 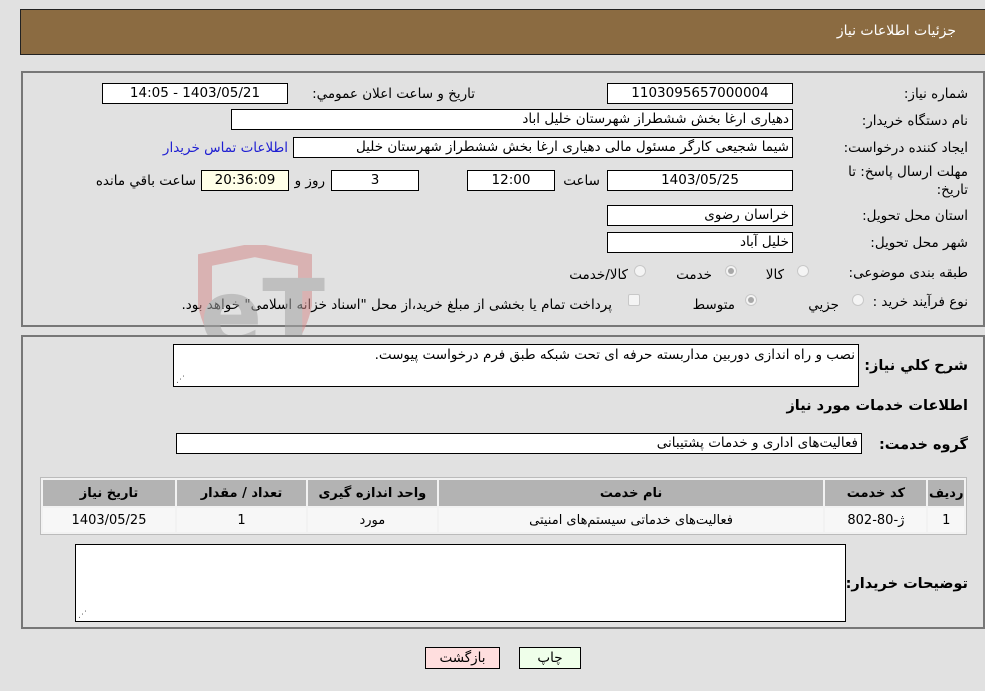 I want to click on buyer-contact-link: اطلاعات تماس خريدار, so click(x=225, y=148).